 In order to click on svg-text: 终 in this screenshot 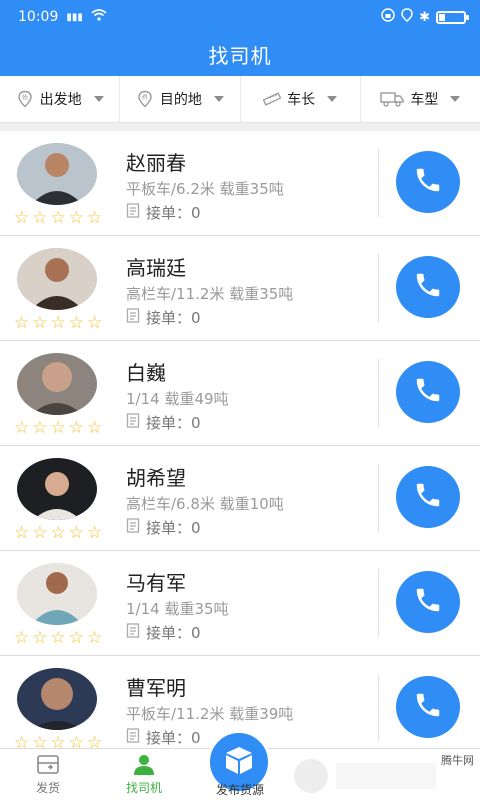, I will do `click(145, 98)`.